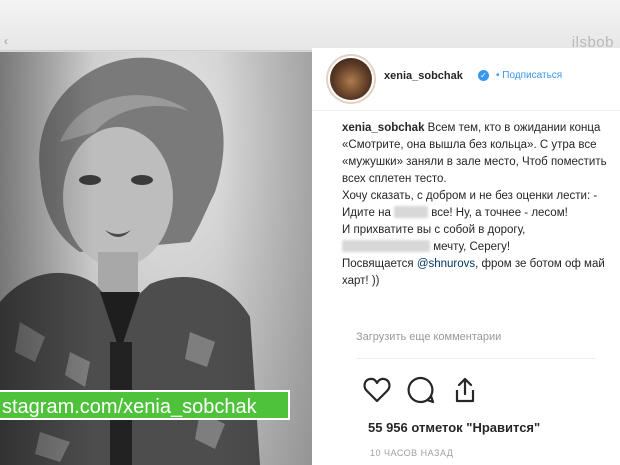 This screenshot has width=620, height=465. Describe the element at coordinates (454, 427) in the screenshot. I see `likes-count: 55 956 отметок "Нравится"` at that location.